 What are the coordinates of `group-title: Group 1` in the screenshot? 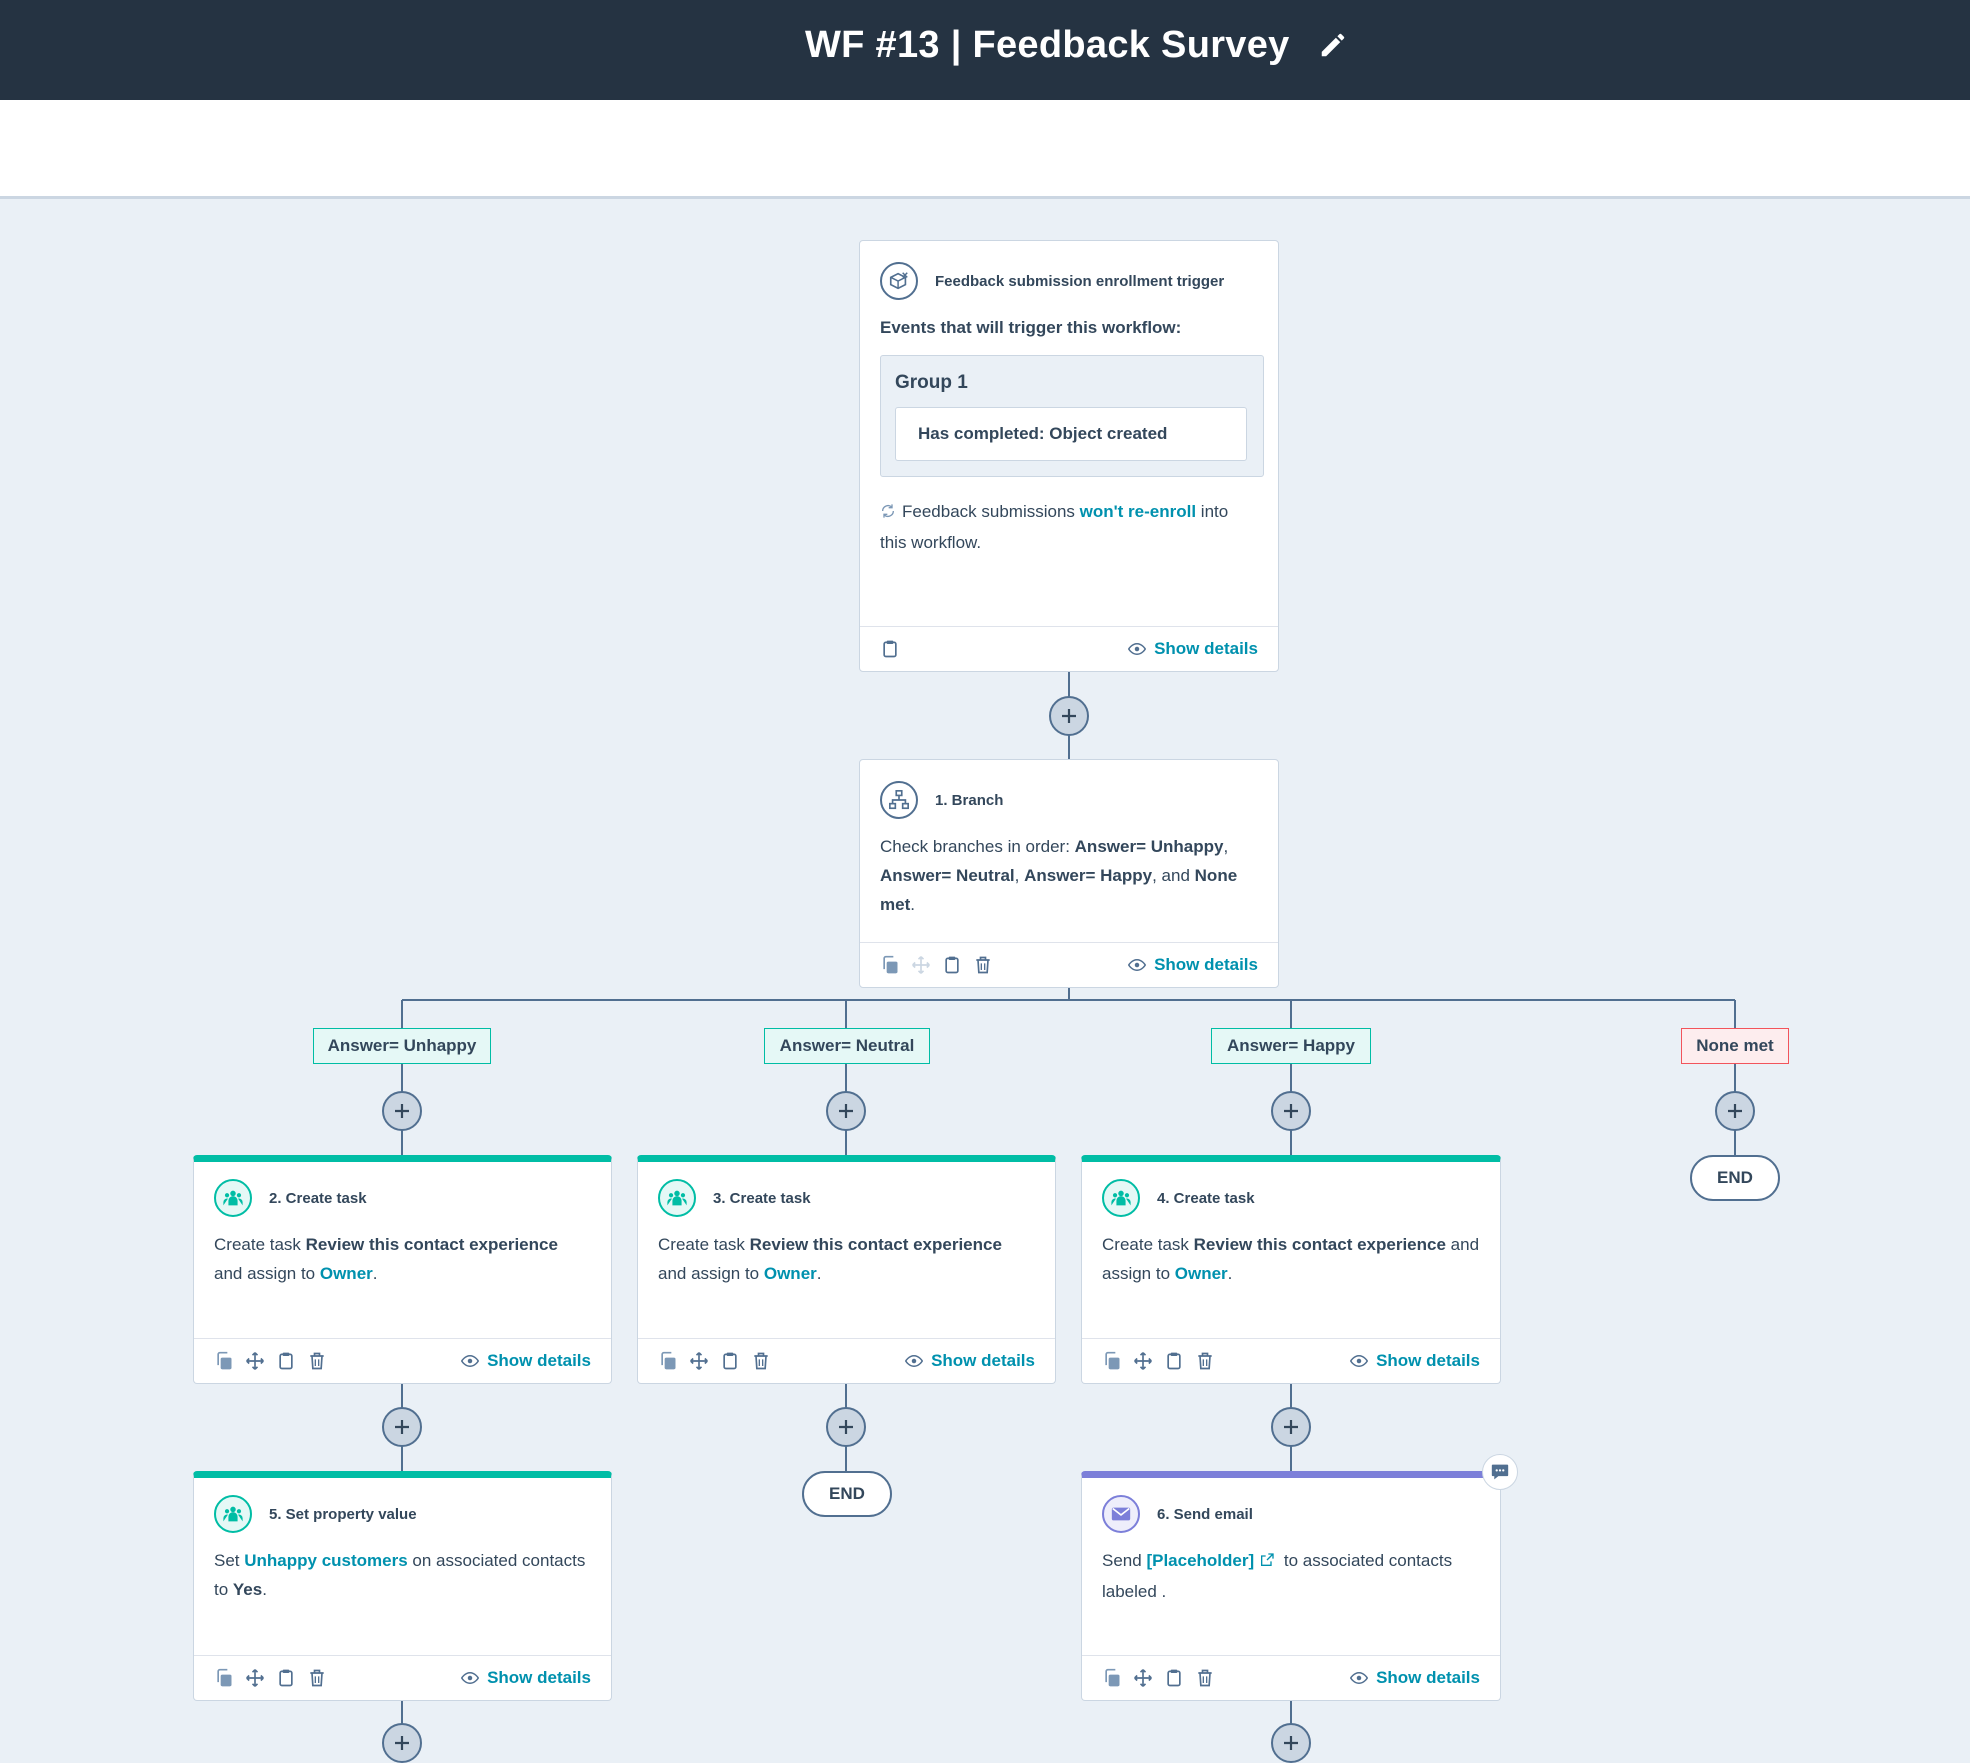 It's located at (931, 382).